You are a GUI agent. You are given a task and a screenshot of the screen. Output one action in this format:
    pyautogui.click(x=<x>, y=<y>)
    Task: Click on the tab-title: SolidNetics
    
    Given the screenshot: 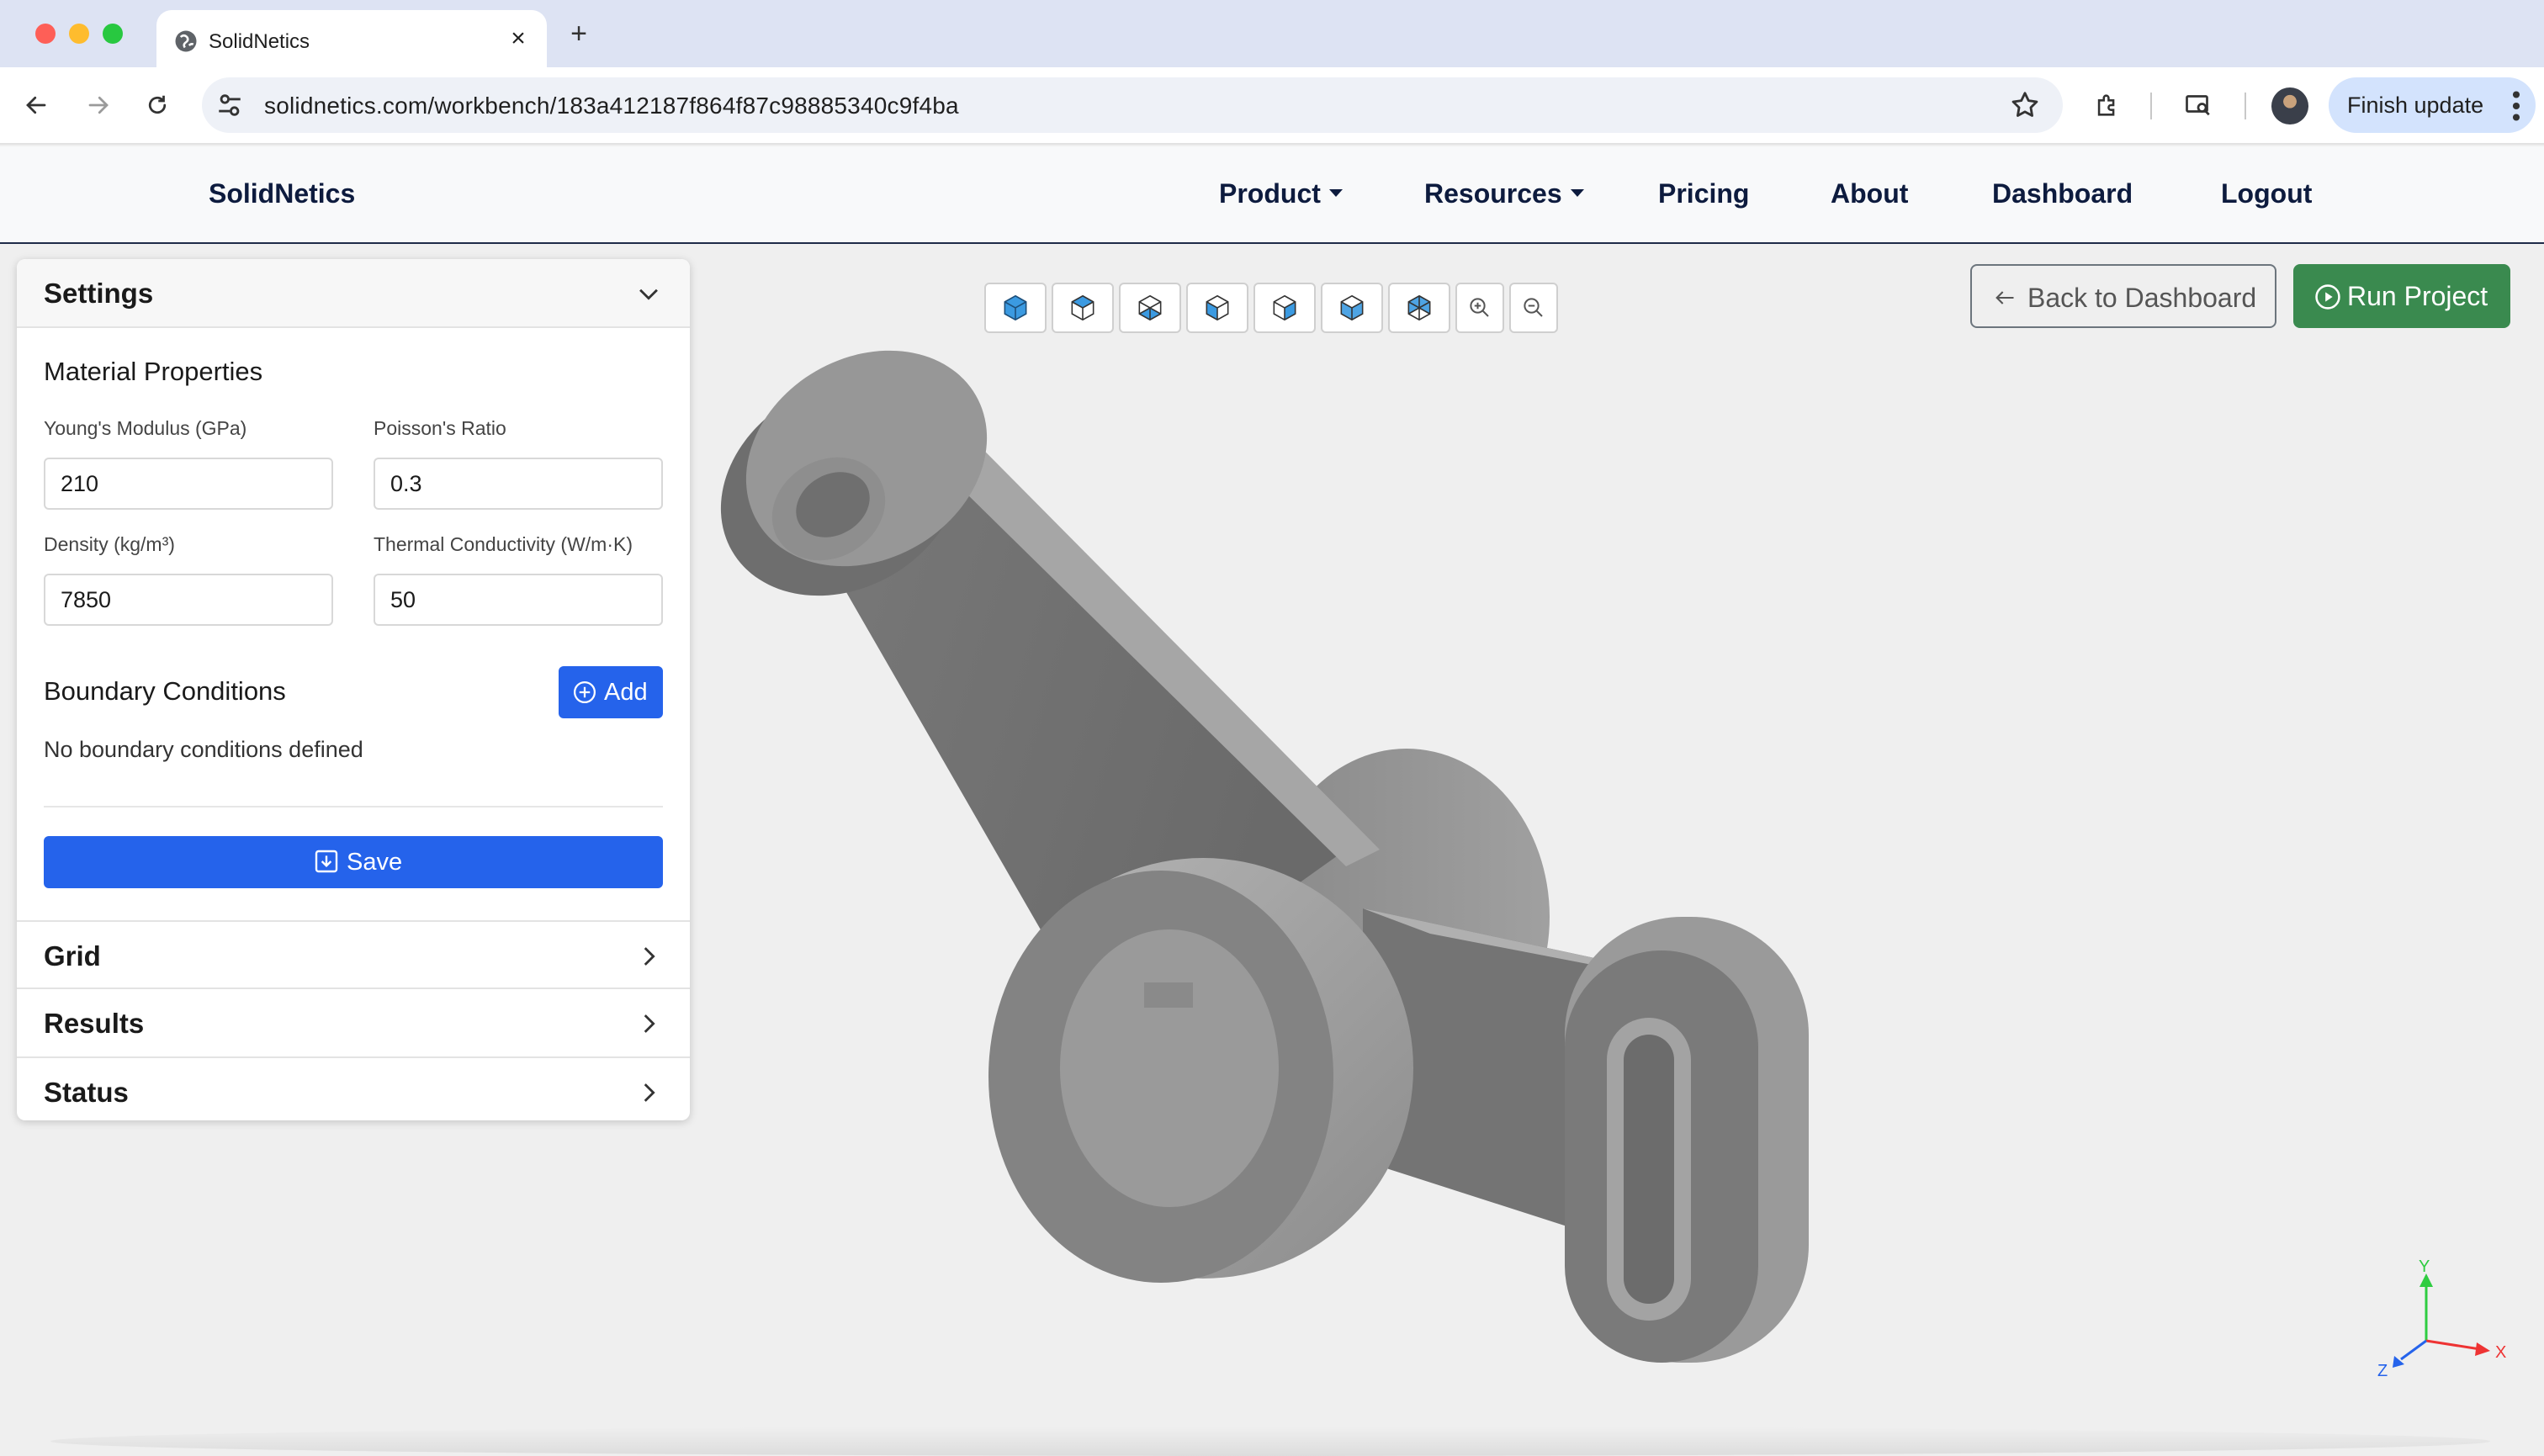 What is the action you would take?
    pyautogui.click(x=259, y=41)
    